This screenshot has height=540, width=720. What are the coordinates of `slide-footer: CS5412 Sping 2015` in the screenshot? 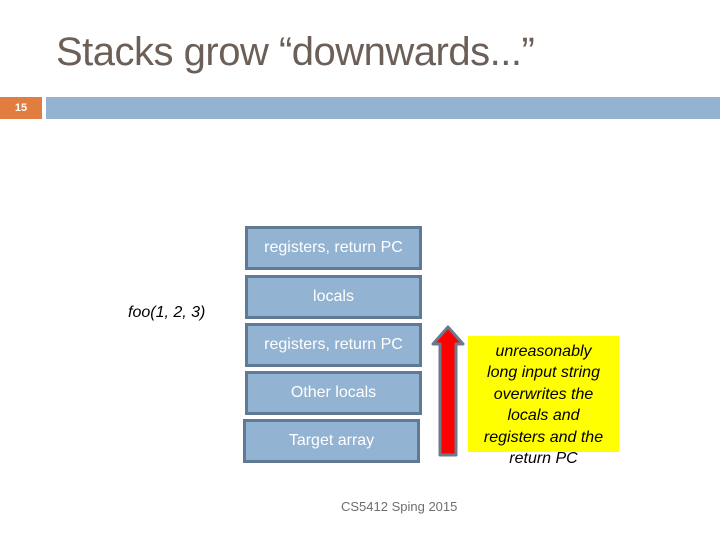 It's located at (399, 506).